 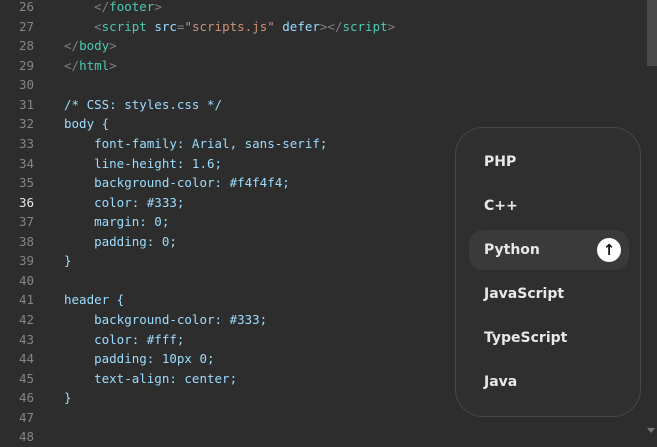 I want to click on line-code: text-align: center;, so click(x=150, y=379).